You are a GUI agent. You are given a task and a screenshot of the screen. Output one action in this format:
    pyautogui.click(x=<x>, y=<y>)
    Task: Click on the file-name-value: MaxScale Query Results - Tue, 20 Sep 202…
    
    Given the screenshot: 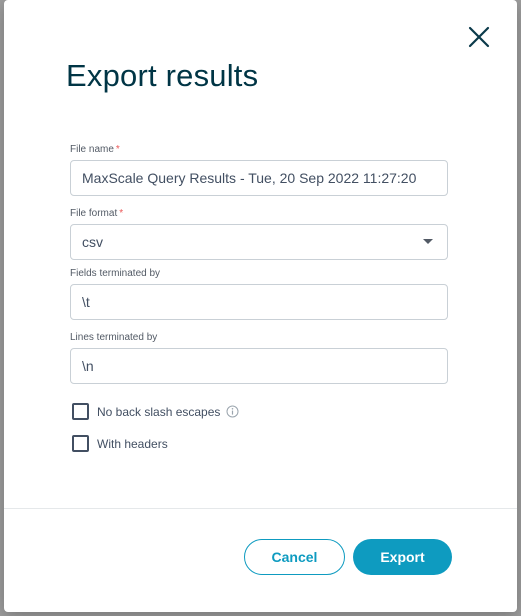 What is the action you would take?
    pyautogui.click(x=249, y=178)
    